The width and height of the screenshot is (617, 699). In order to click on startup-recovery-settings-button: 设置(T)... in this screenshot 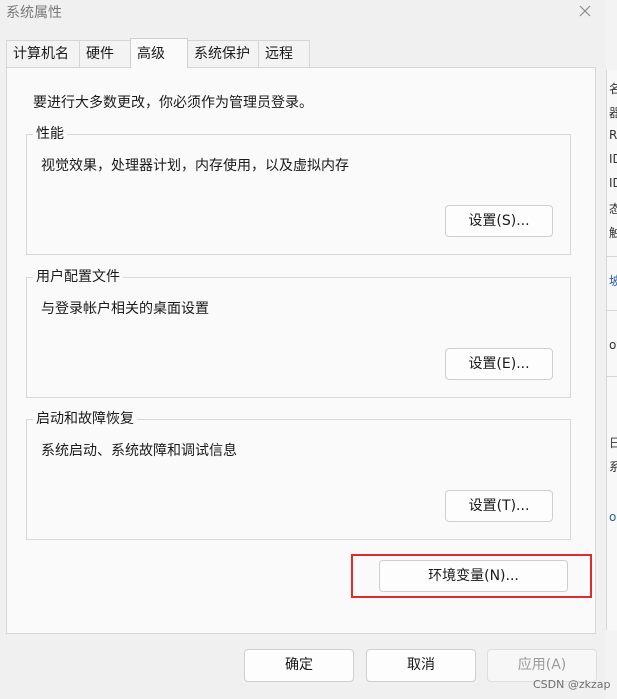, I will do `click(499, 506)`.